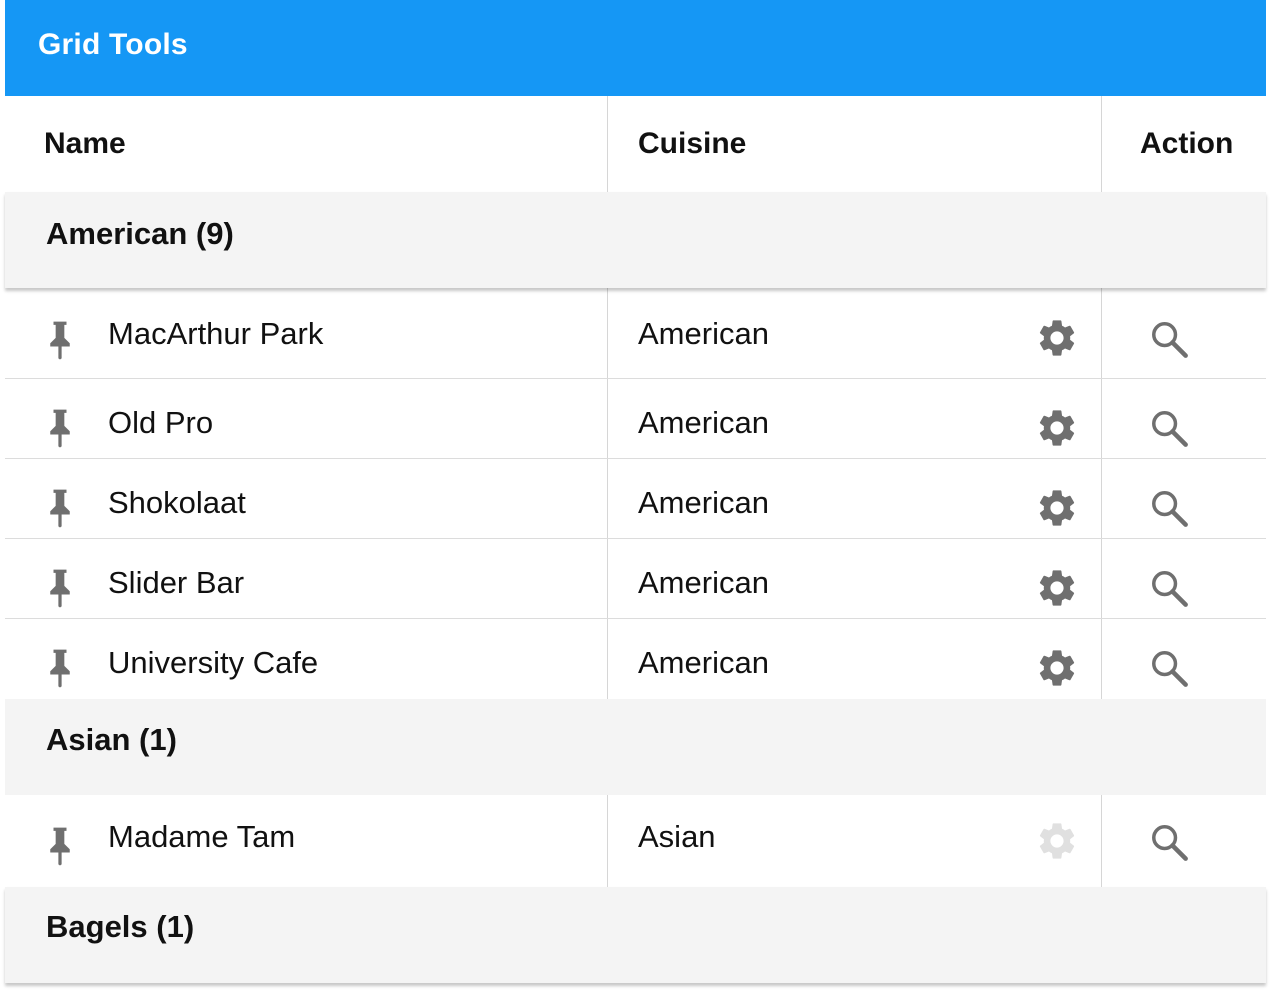 This screenshot has height=990, width=1270. I want to click on column-header-action: Action, so click(1186, 144).